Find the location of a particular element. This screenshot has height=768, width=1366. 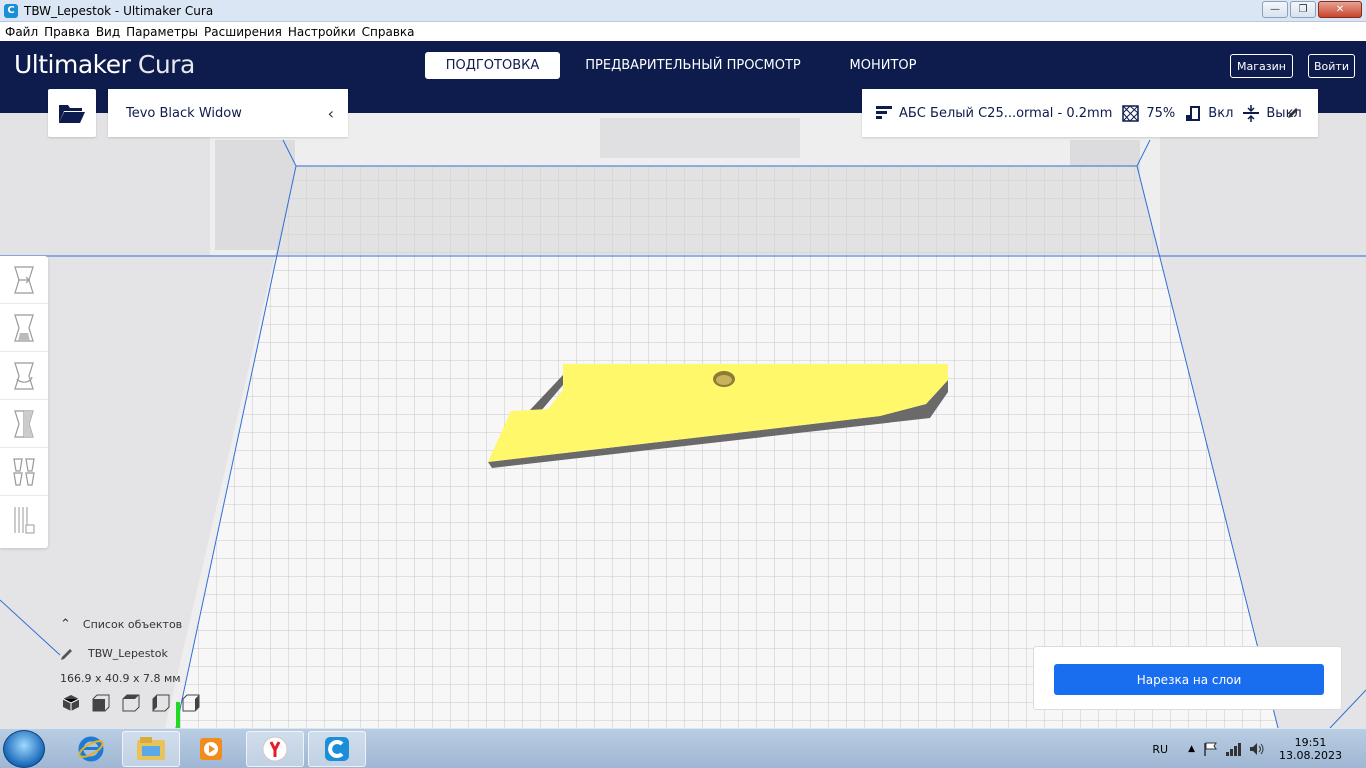

taskbar-media-player is located at coordinates (211, 749).